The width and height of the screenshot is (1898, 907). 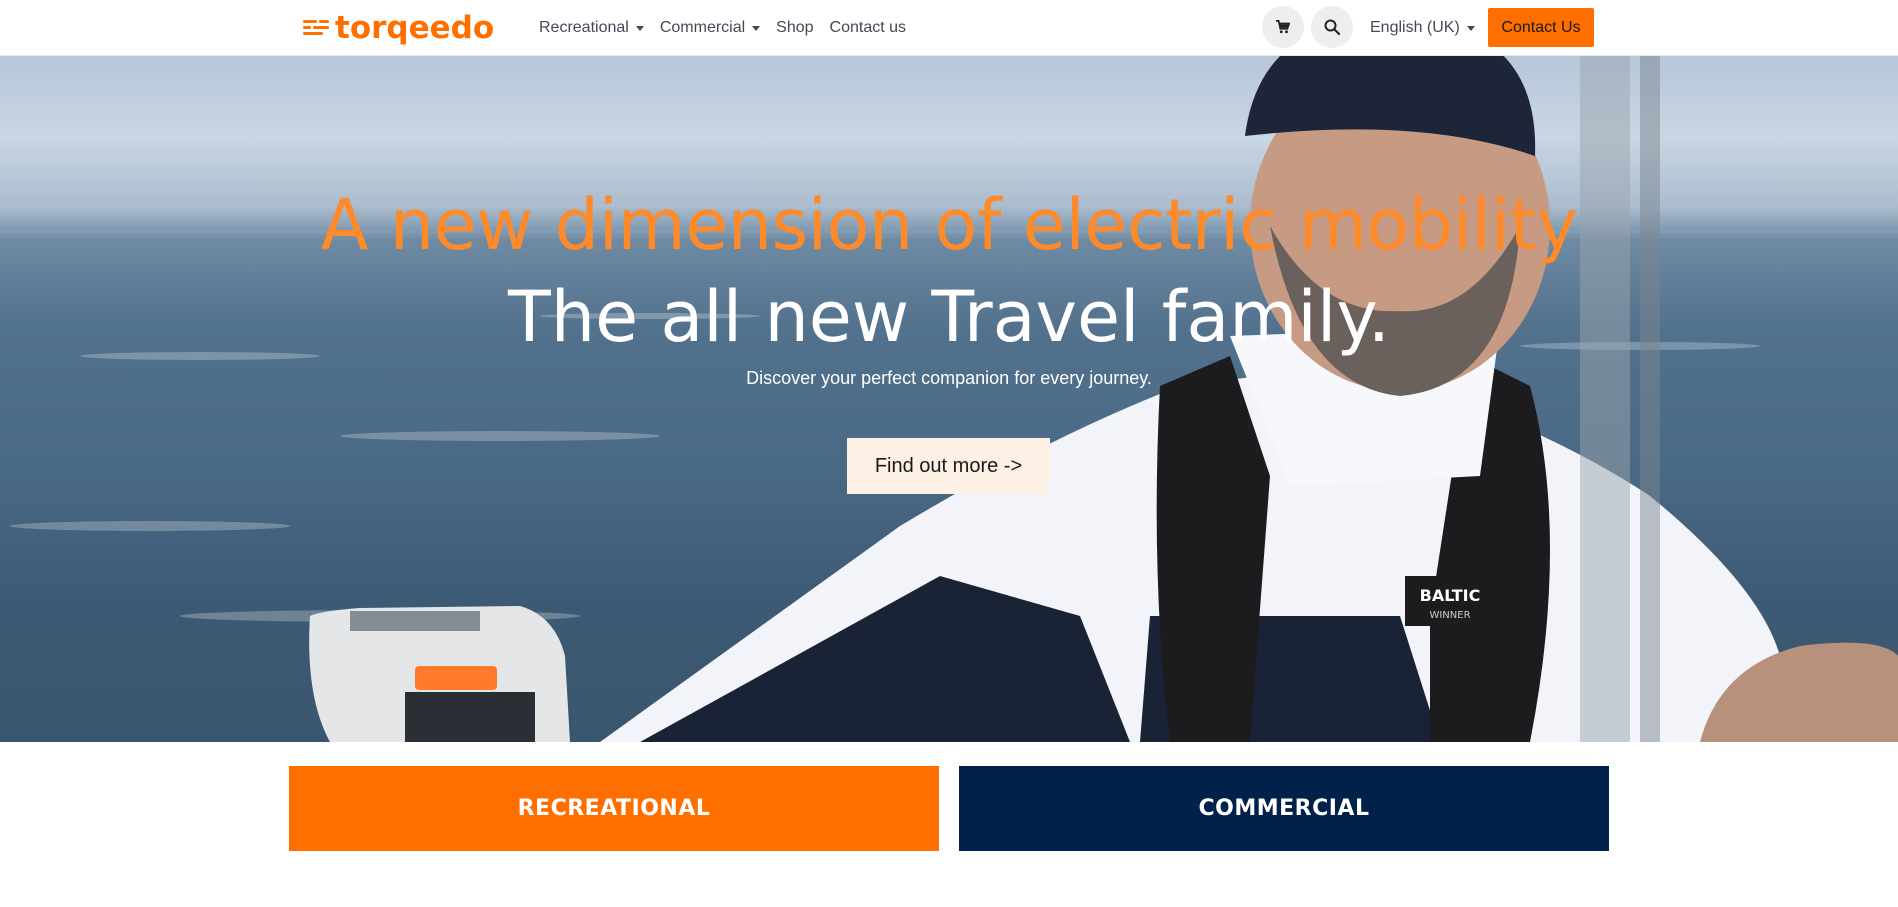 I want to click on torqeedo-logo: torqeedo, so click(x=399, y=28).